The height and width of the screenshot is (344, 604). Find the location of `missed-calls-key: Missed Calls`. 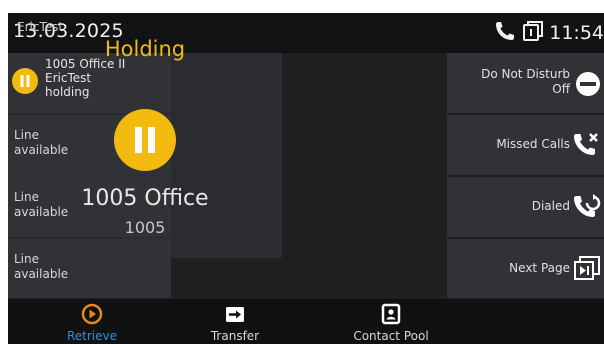

missed-calls-key: Missed Calls is located at coordinates (525, 145).